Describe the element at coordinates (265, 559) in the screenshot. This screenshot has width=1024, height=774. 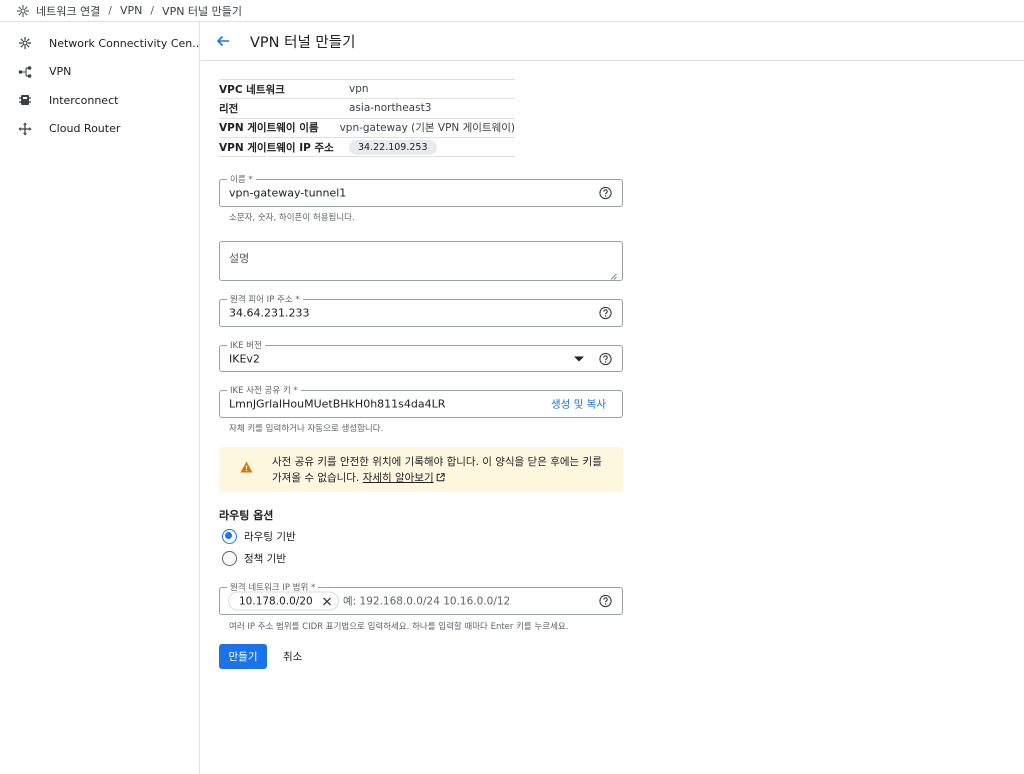
I see `radio-label: 정책 기반` at that location.